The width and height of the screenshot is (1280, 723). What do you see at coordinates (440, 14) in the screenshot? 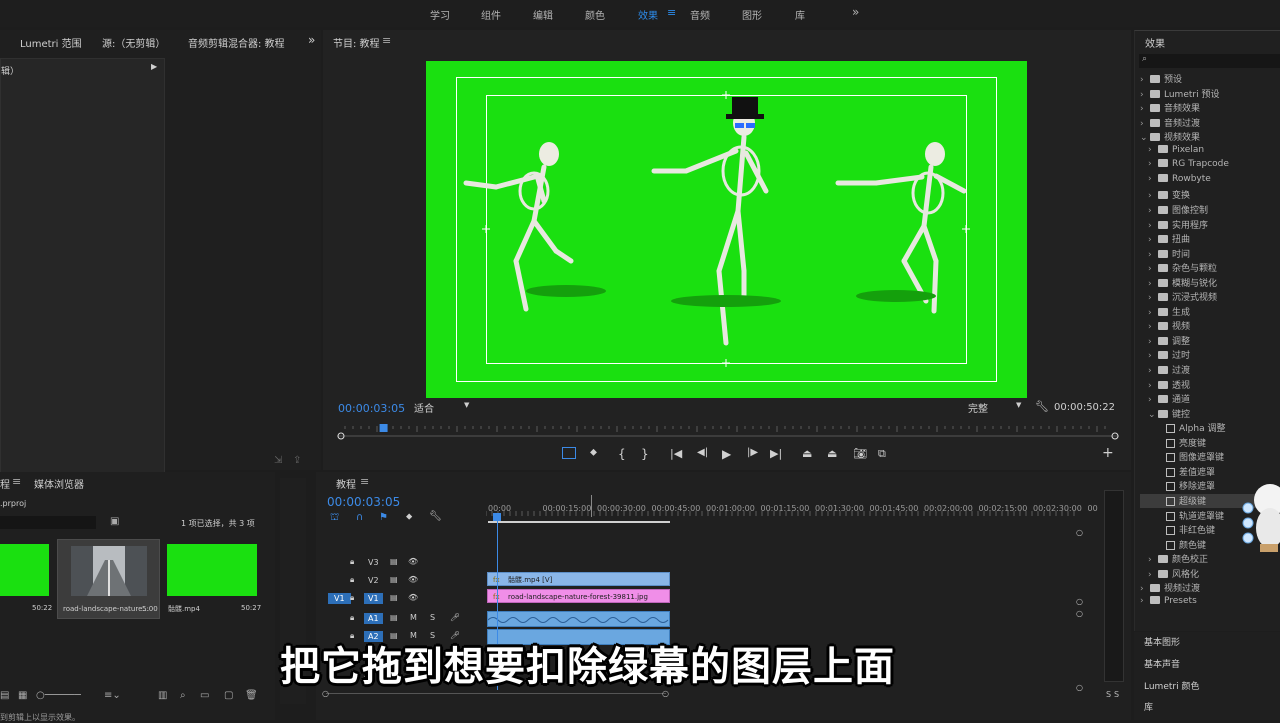
I see `workspace-tab-learn: 学习` at bounding box center [440, 14].